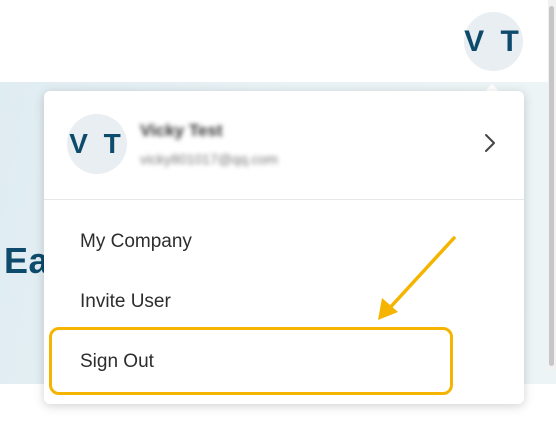  Describe the element at coordinates (97, 144) in the screenshot. I see `avatar: V T` at that location.